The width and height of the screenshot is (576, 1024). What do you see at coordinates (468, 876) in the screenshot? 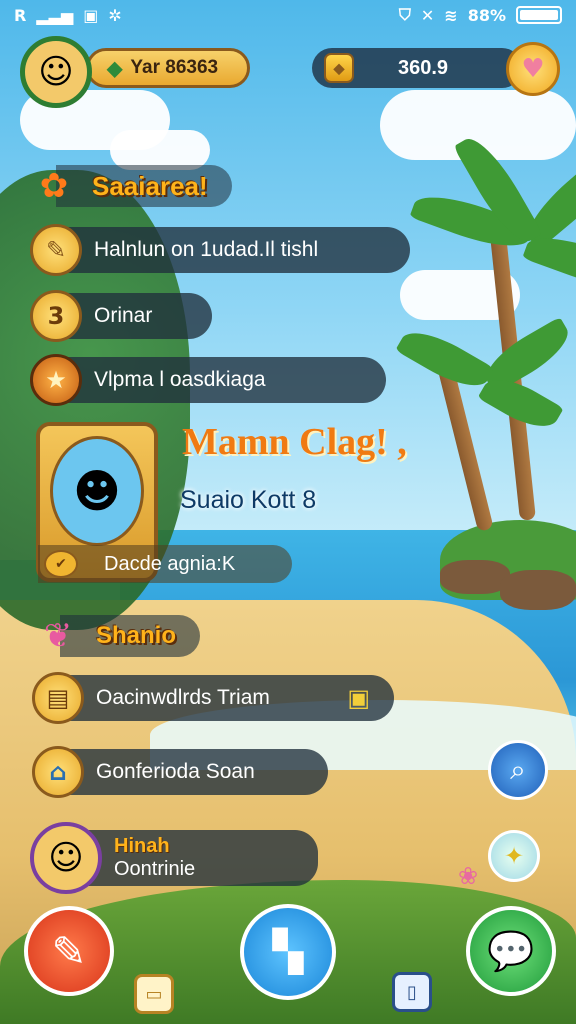
I see `butterfly-icon: ❀` at bounding box center [468, 876].